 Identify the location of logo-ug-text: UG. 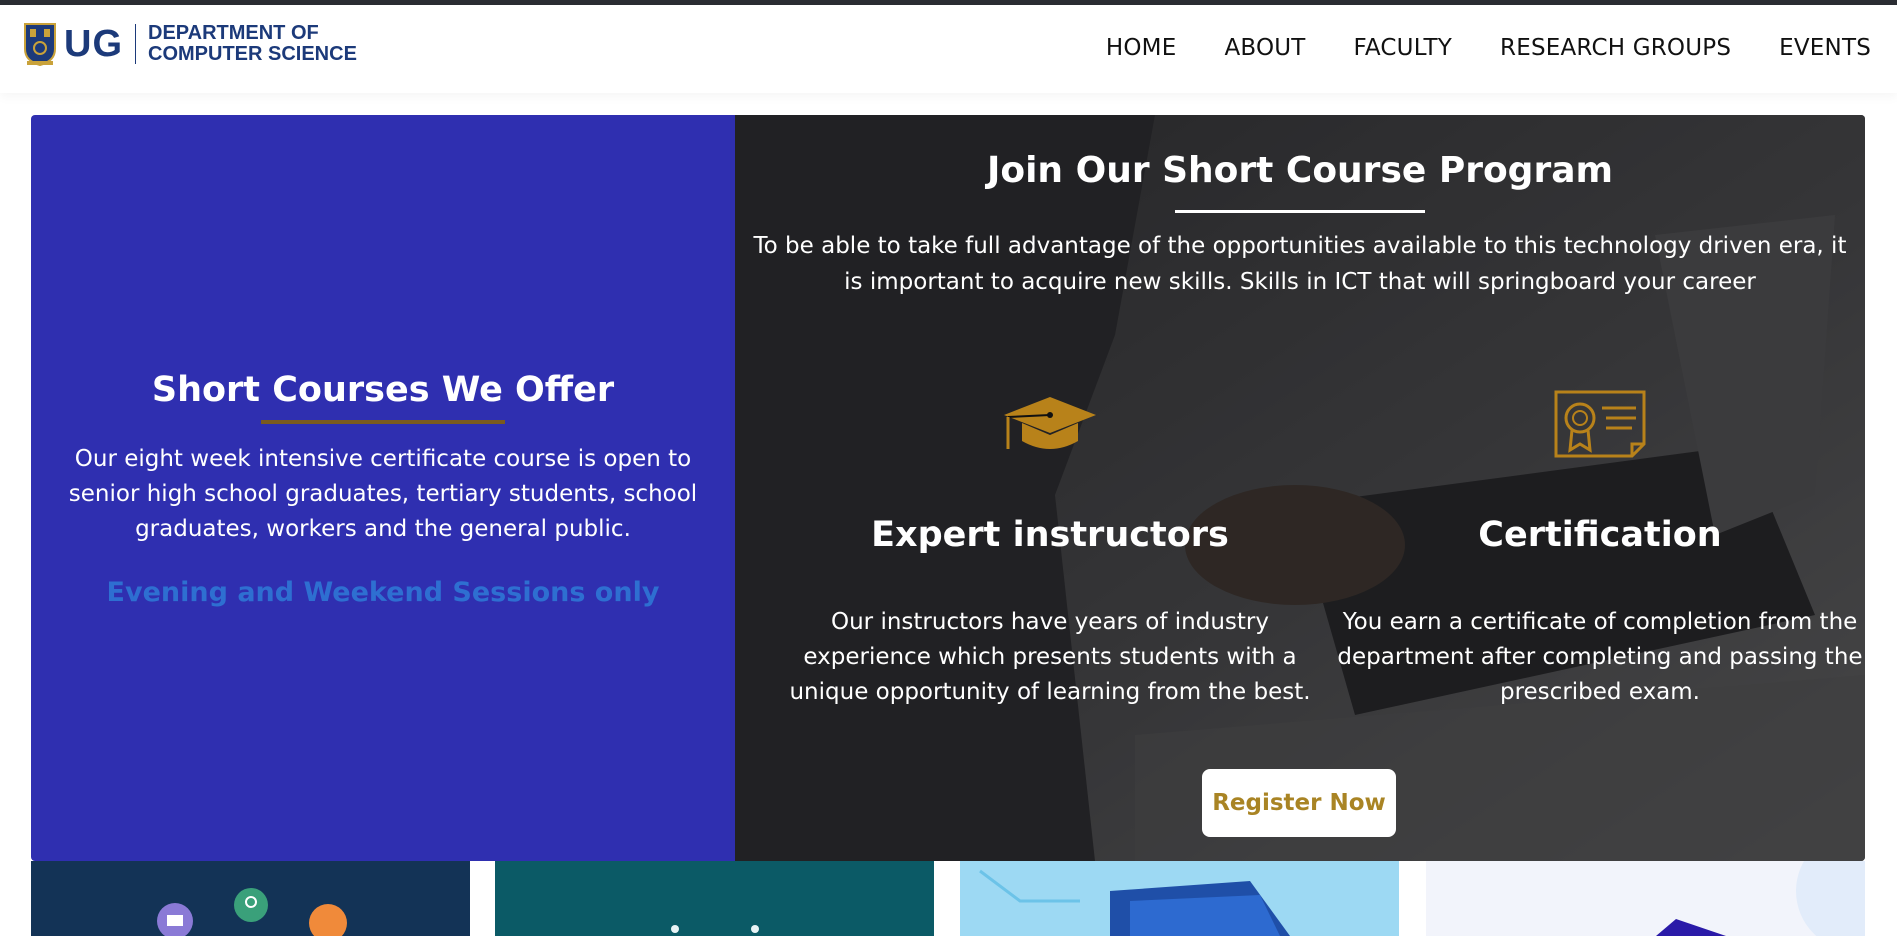
(100, 44).